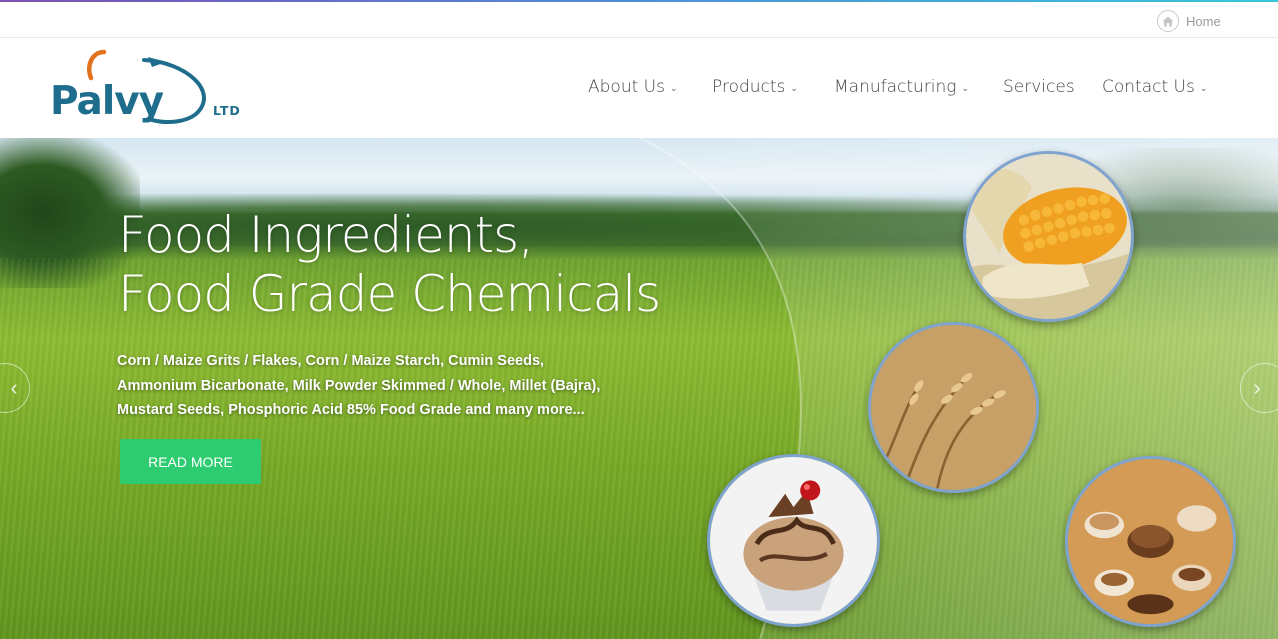 The image size is (1278, 639). What do you see at coordinates (626, 87) in the screenshot?
I see `nav-about-us-label: About Us` at bounding box center [626, 87].